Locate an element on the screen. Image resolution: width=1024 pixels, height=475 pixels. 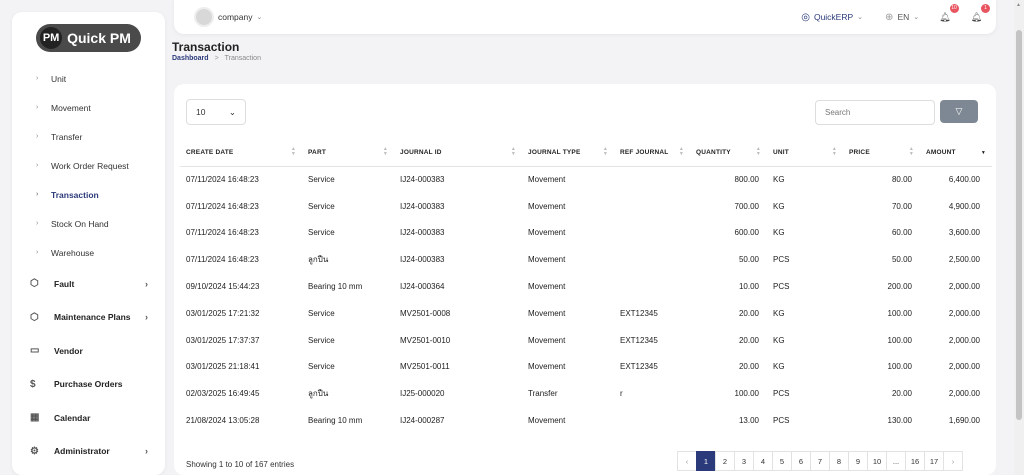
table-cell: ลูกปืน is located at coordinates (318, 260).